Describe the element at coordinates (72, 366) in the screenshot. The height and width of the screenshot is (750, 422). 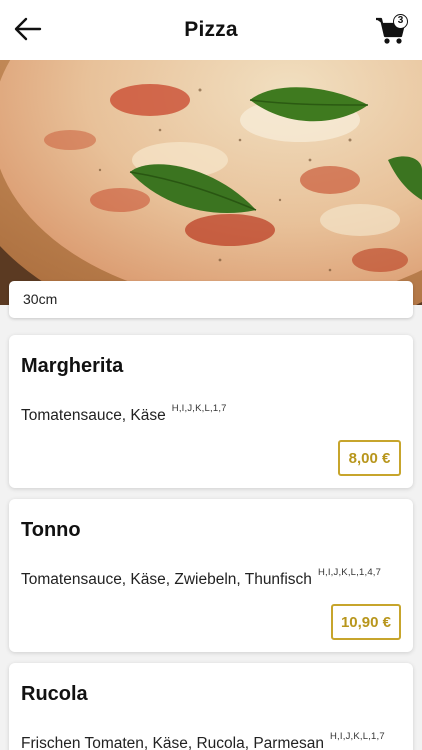
I see `product-name: Margherita` at that location.